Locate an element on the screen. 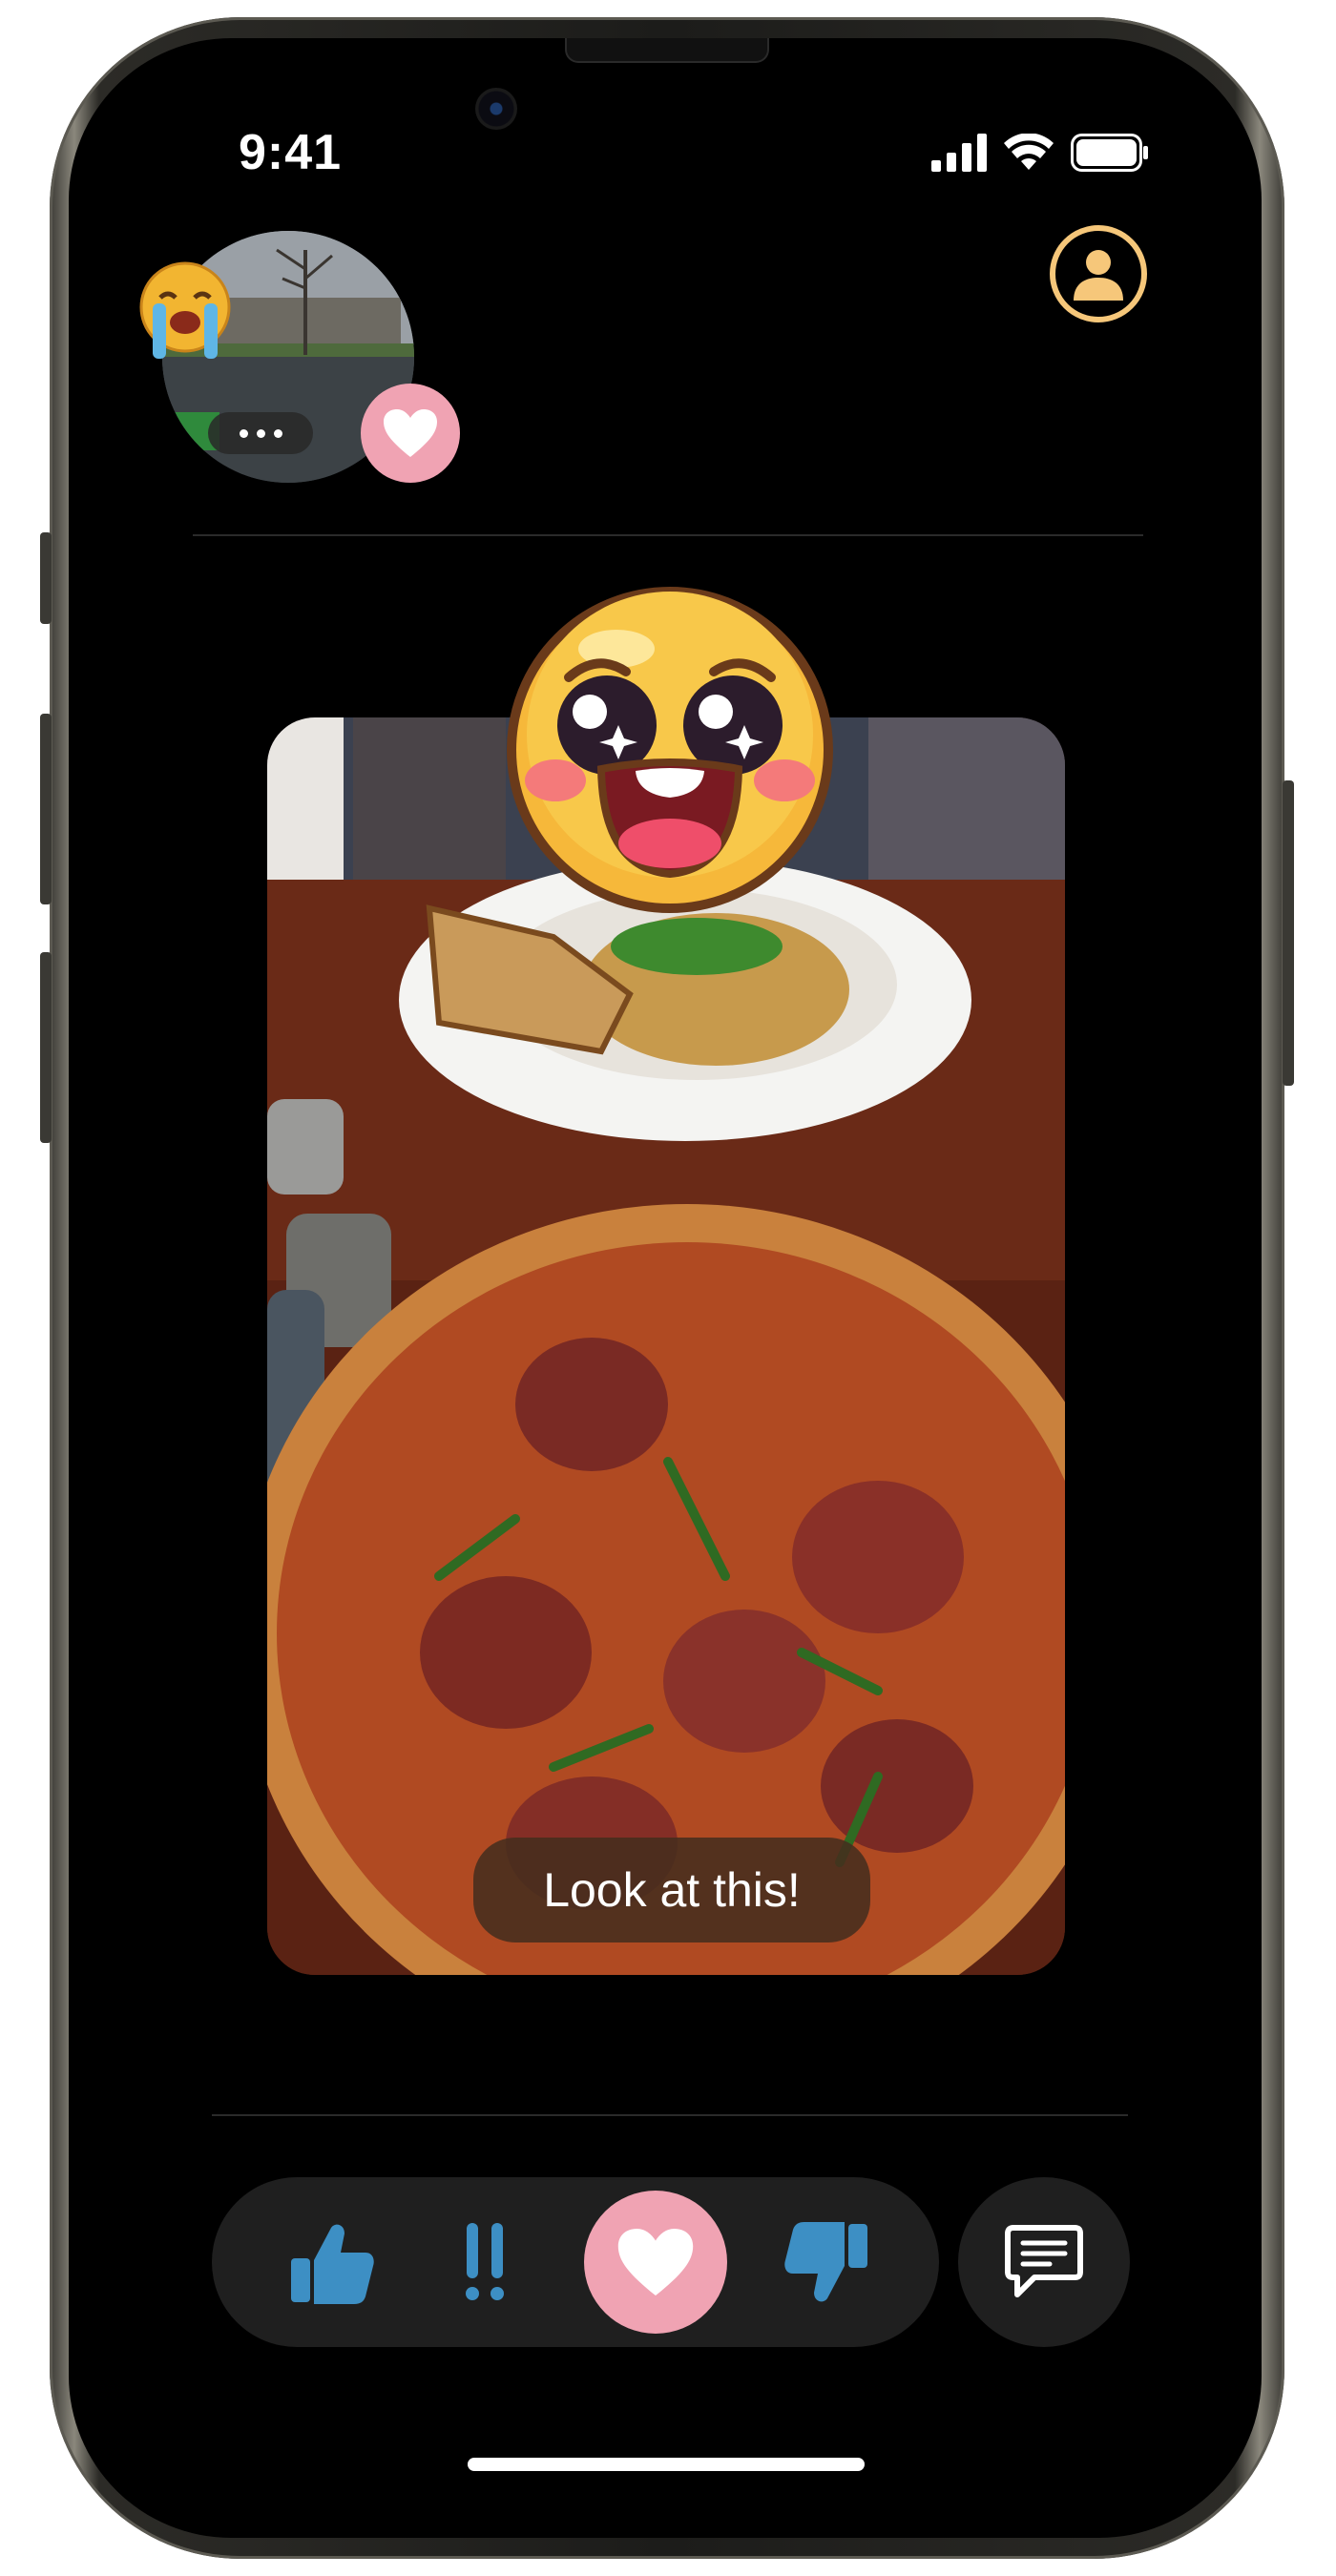 The width and height of the screenshot is (1336, 2576). chat-button is located at coordinates (1044, 2262).